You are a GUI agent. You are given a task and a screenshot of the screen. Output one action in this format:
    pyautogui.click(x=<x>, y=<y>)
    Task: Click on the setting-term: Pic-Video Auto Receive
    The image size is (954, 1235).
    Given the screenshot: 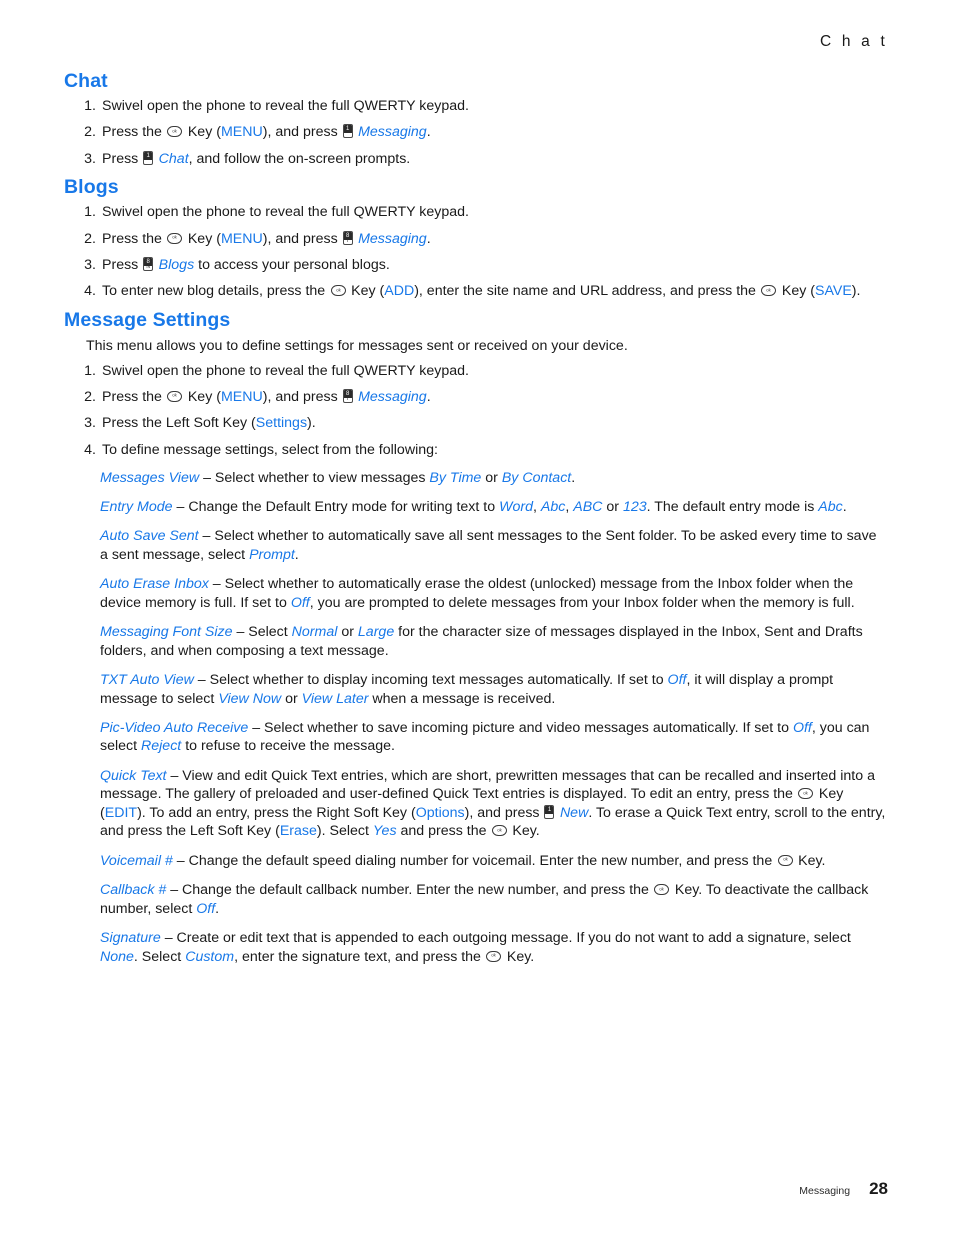 What is the action you would take?
    pyautogui.click(x=174, y=728)
    